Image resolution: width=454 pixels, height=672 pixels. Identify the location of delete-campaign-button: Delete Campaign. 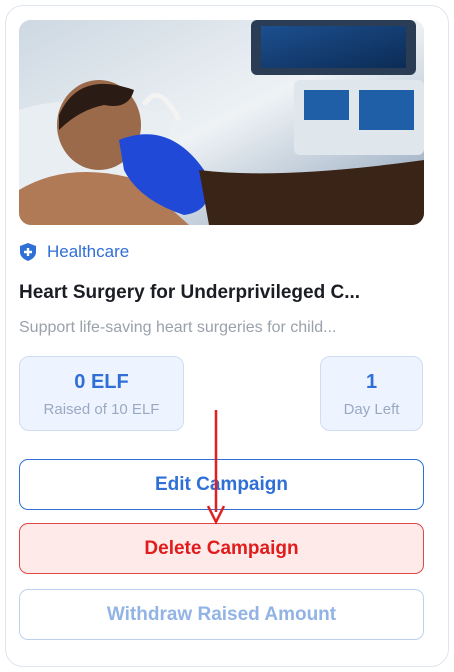
(221, 548).